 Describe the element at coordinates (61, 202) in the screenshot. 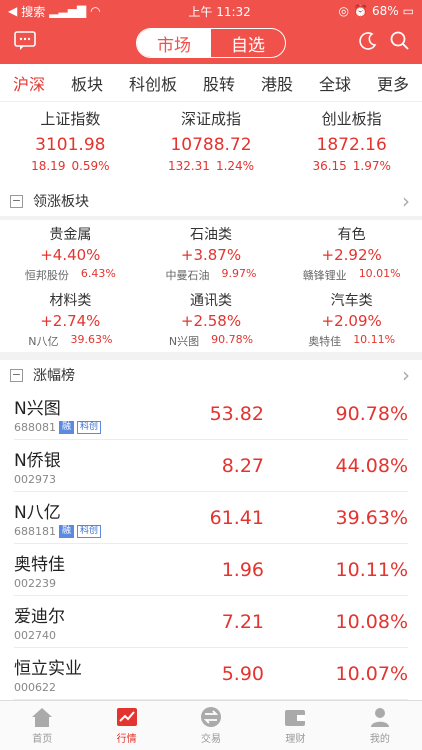

I see `section-title: 领涨板块` at that location.